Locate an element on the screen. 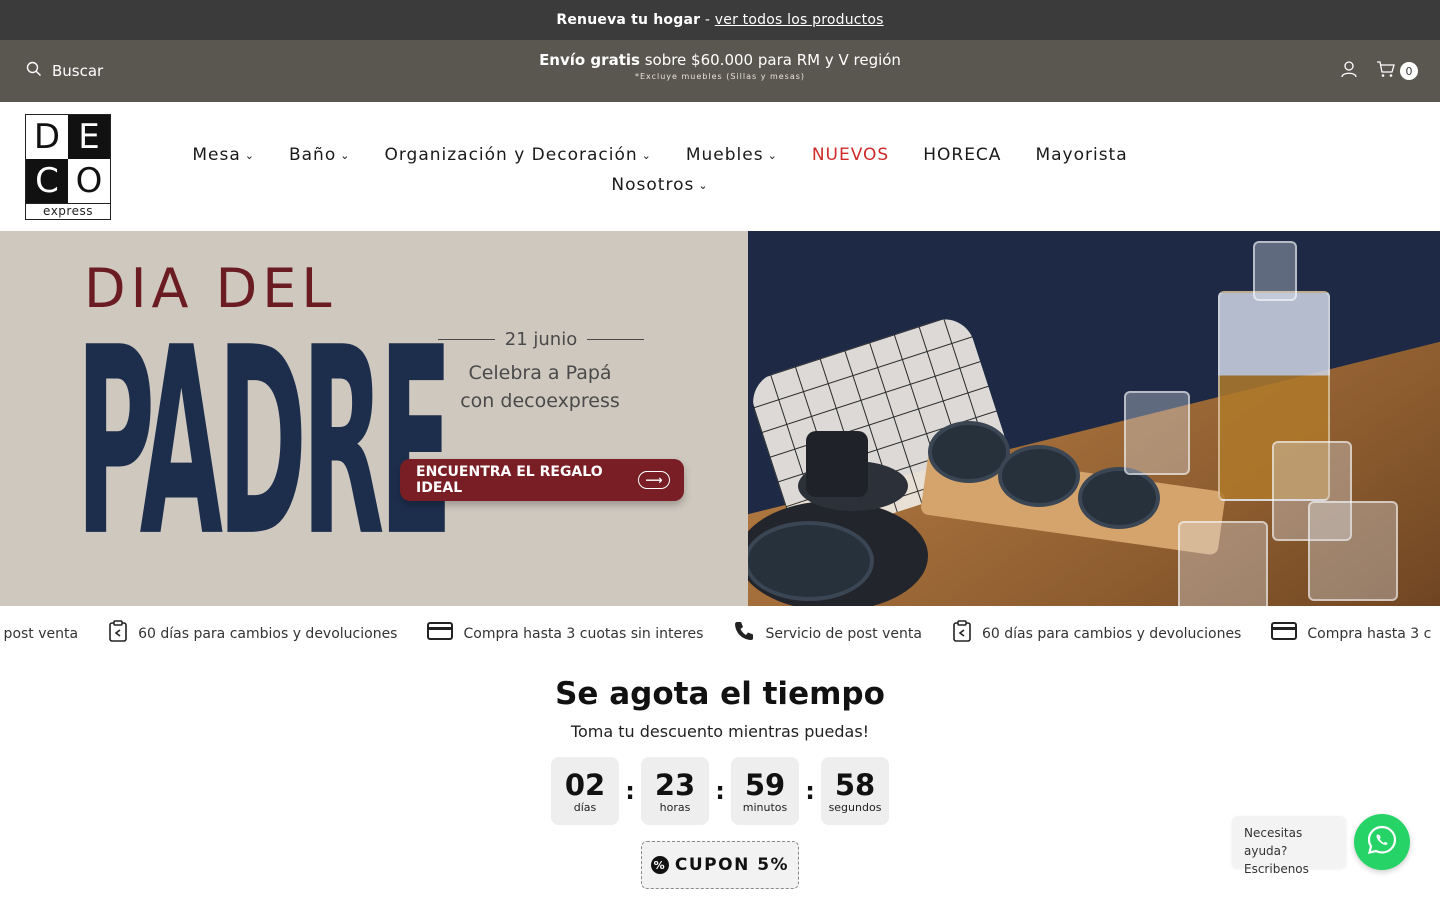 The width and height of the screenshot is (1440, 900). countdown-days: 02 días is located at coordinates (585, 791).